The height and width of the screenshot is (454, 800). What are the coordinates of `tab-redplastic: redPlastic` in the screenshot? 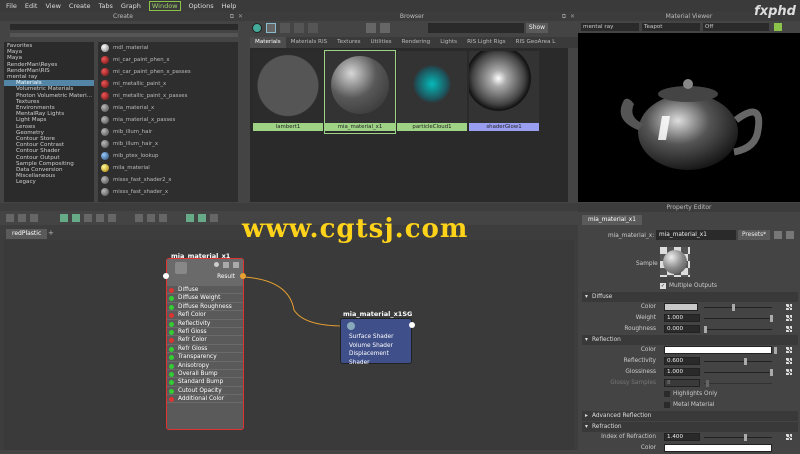 It's located at (27, 234).